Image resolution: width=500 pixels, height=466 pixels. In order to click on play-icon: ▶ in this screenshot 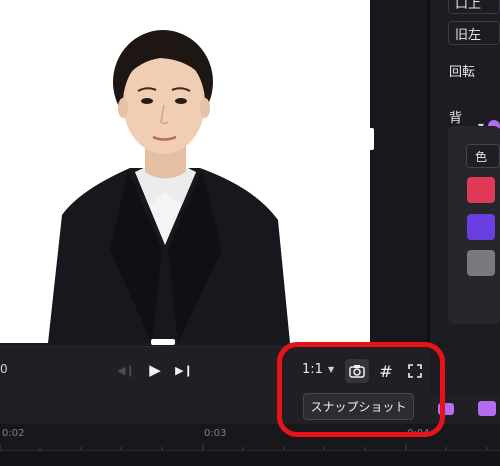, I will do `click(155, 370)`.